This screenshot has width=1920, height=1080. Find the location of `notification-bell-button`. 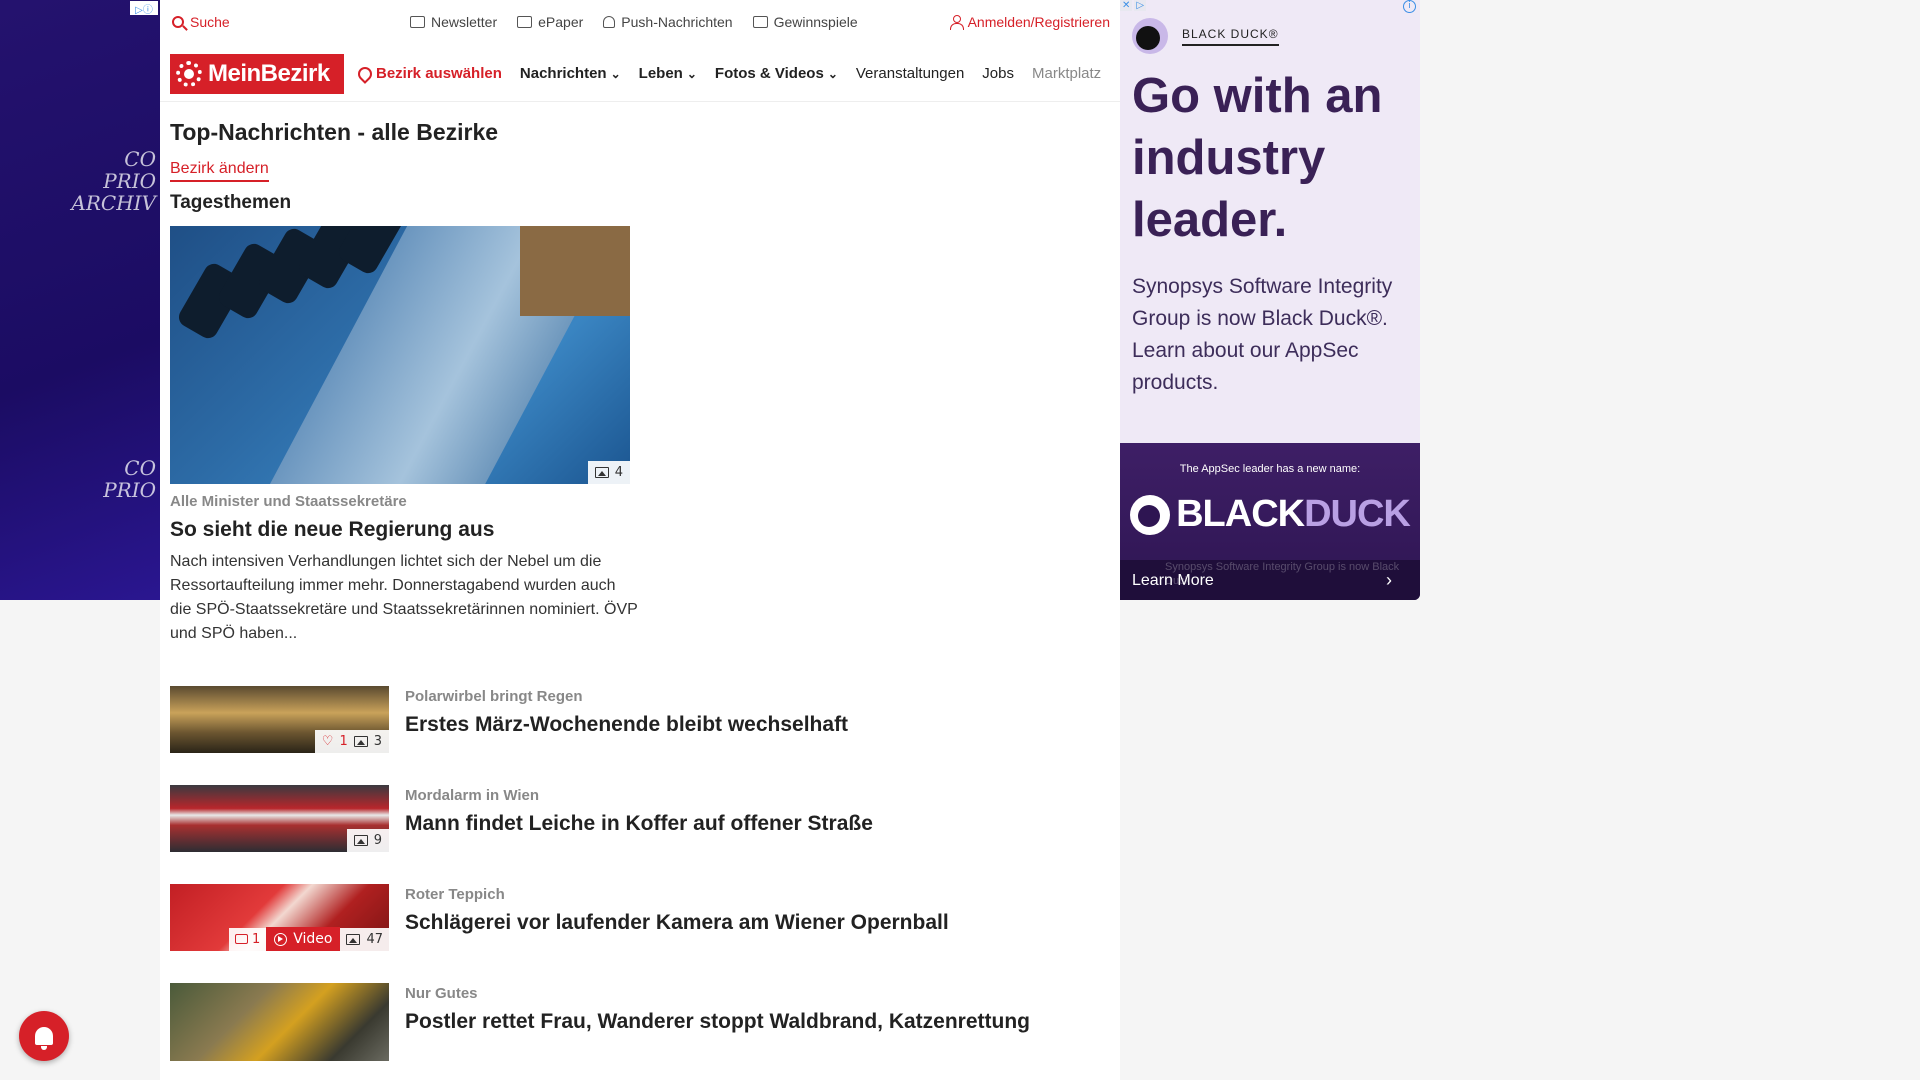

notification-bell-button is located at coordinates (44, 1036).